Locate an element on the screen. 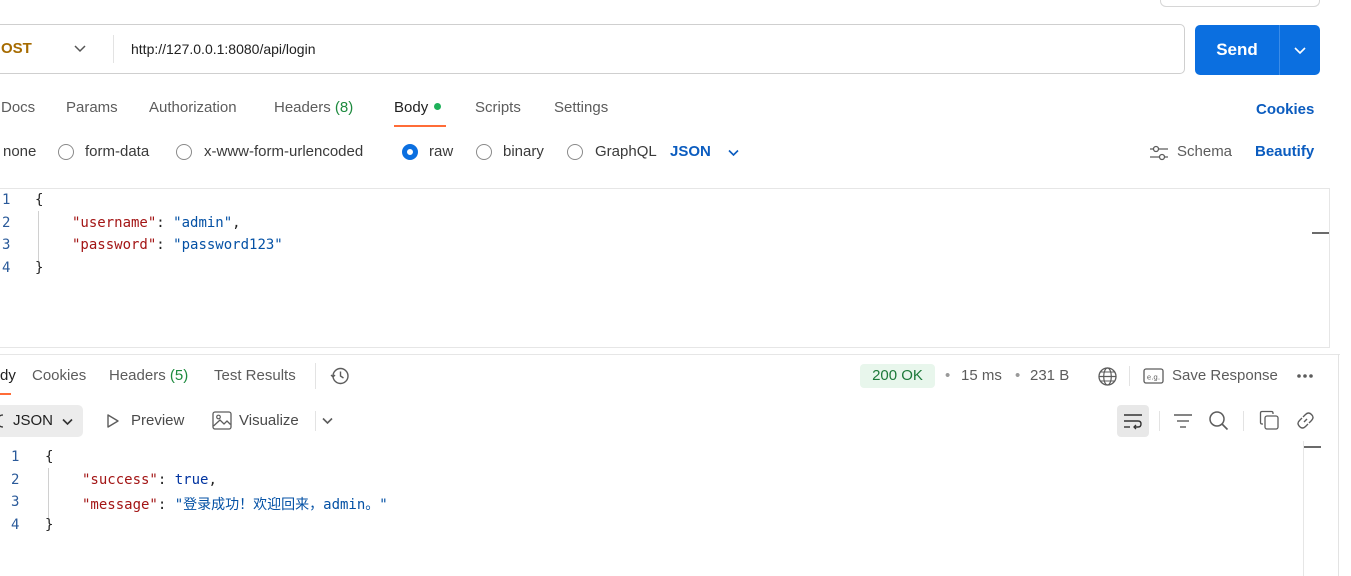 This screenshot has height=576, width=1351. json-key: "success" is located at coordinates (120, 480).